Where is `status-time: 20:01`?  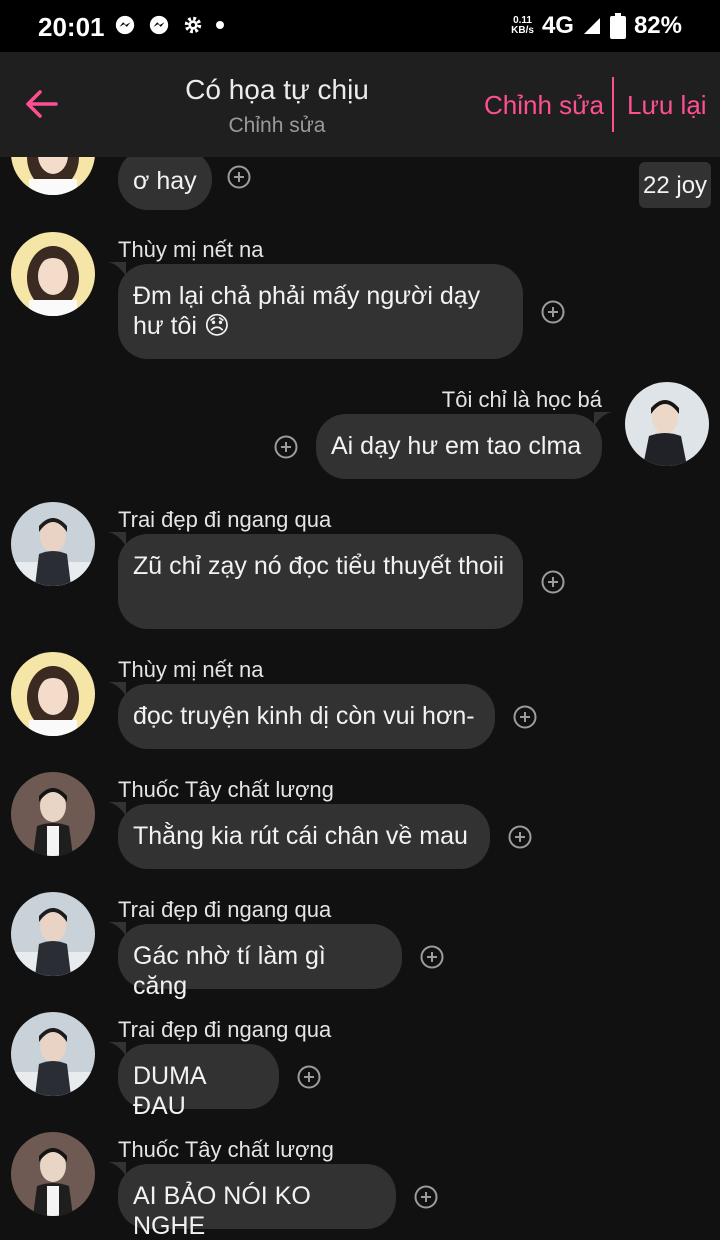
status-time: 20:01 is located at coordinates (71, 27).